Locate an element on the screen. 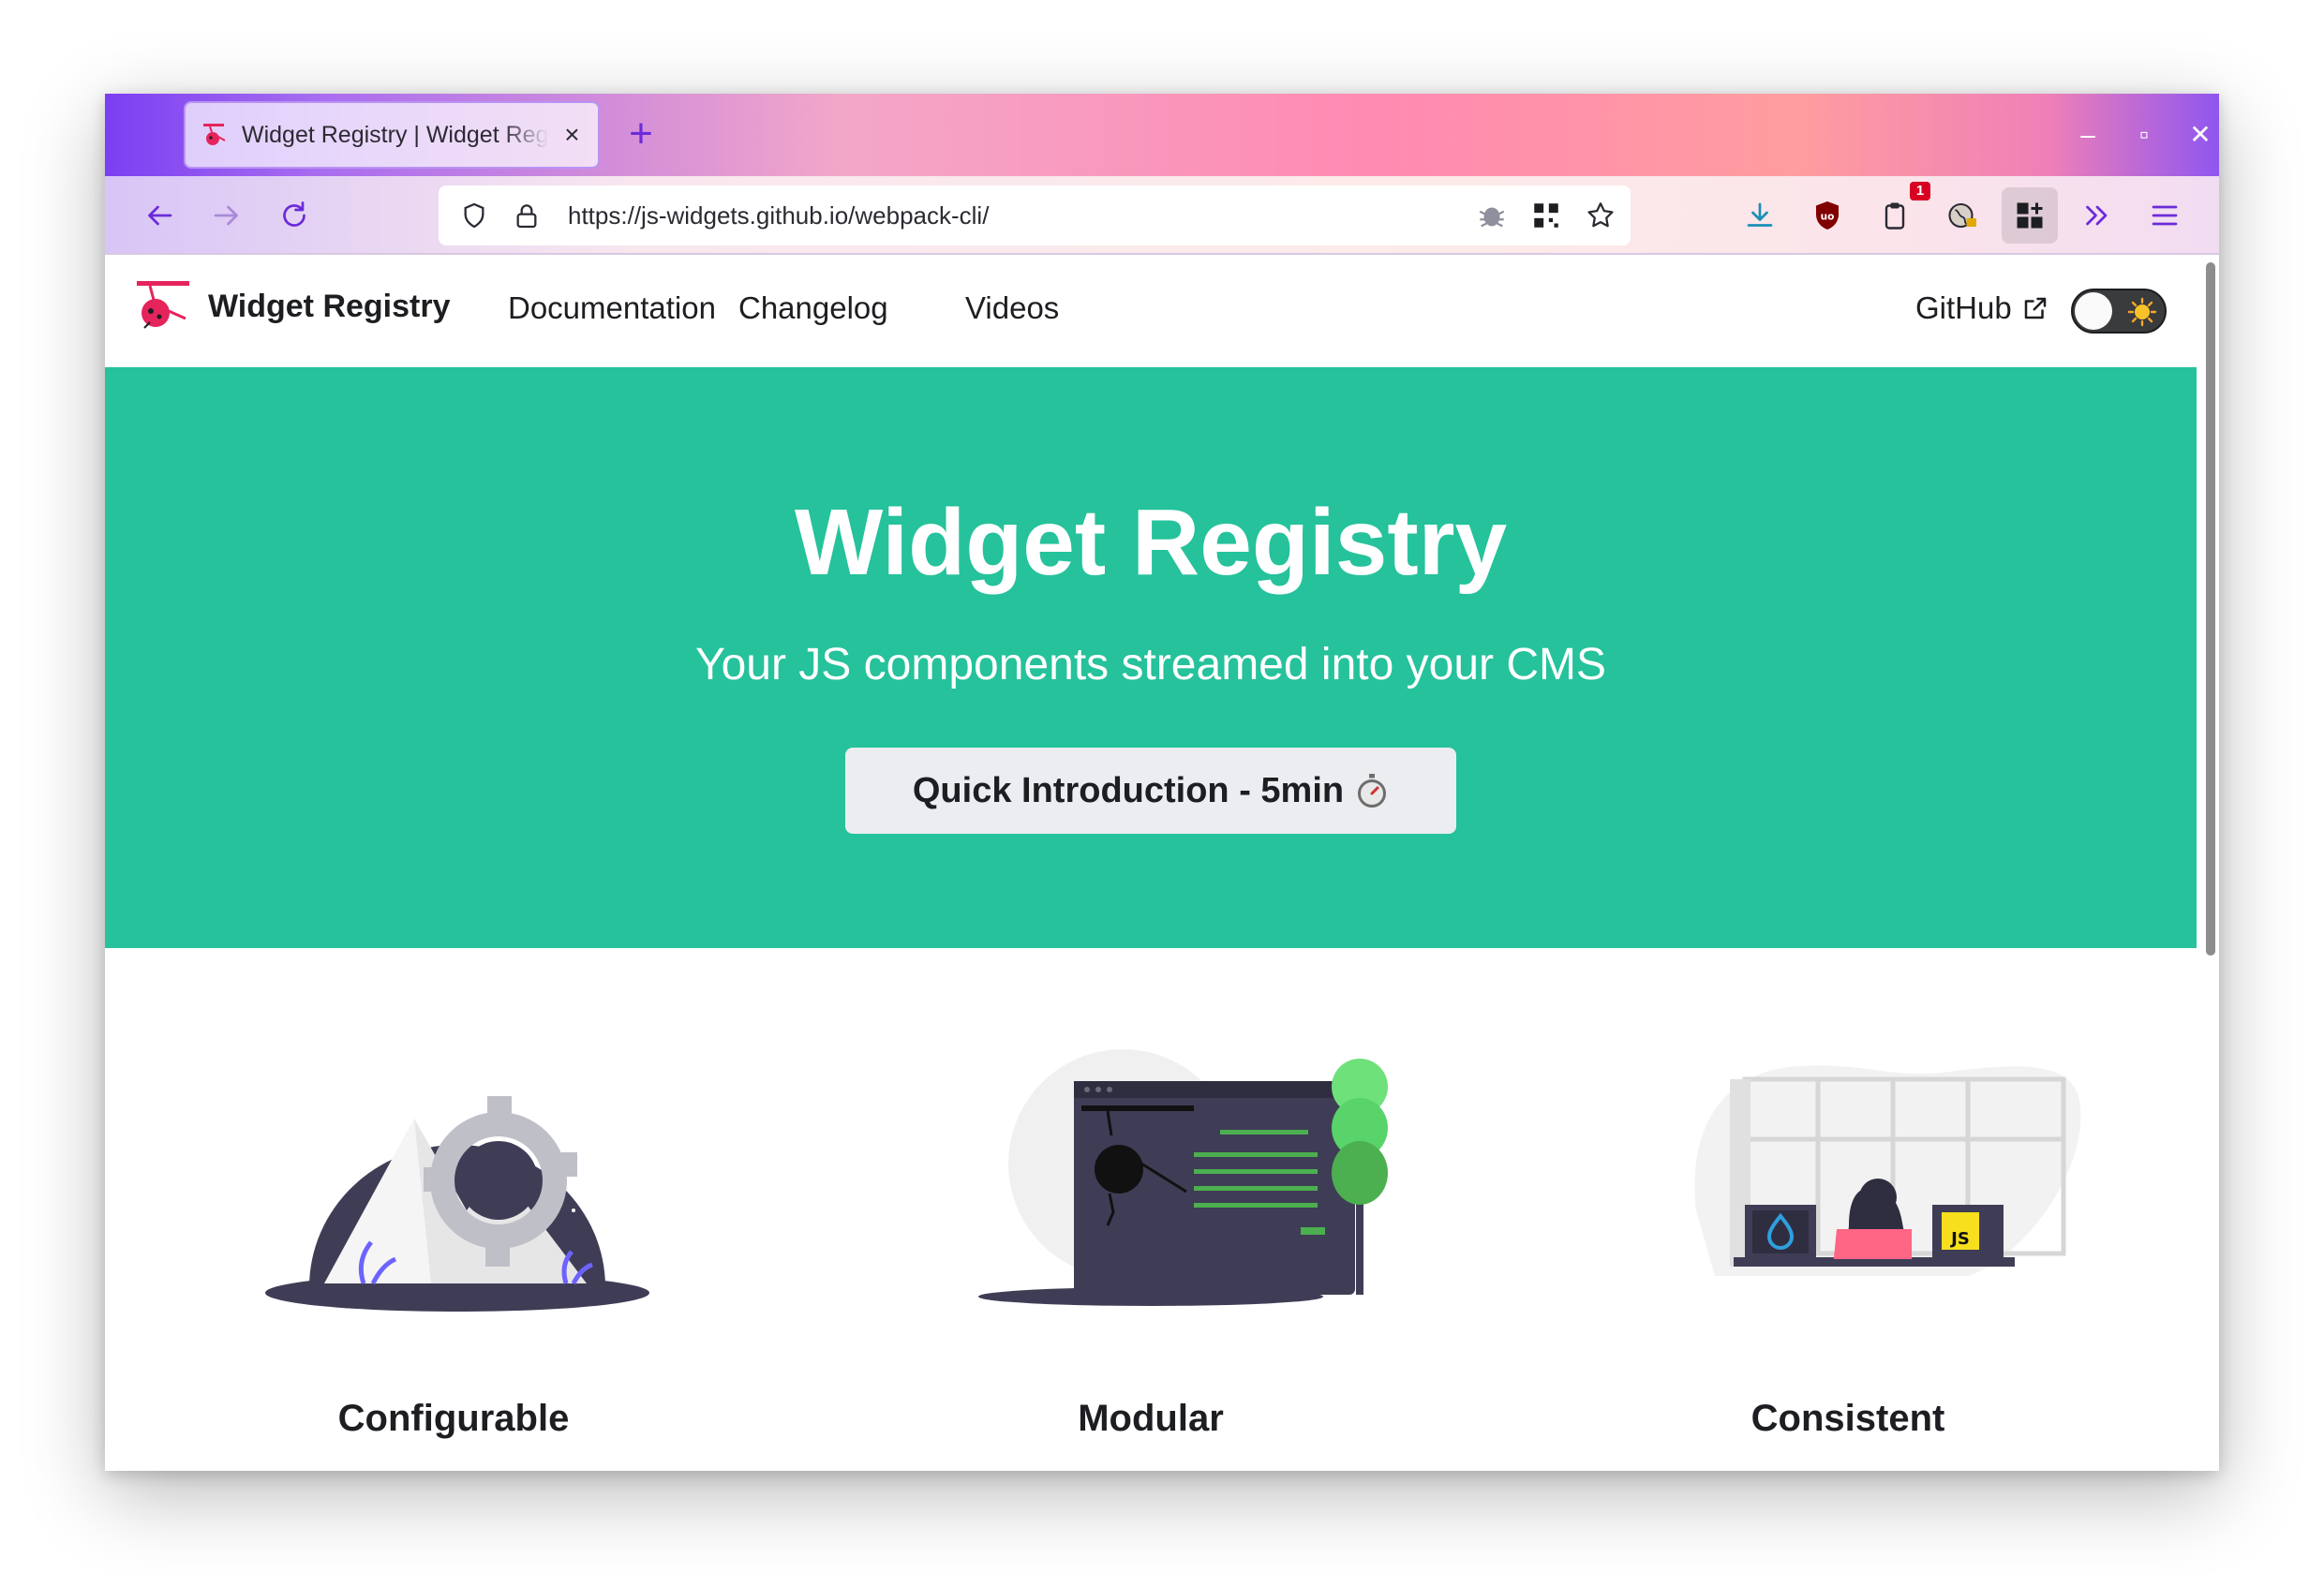  overflow-menu-button is located at coordinates (2097, 215).